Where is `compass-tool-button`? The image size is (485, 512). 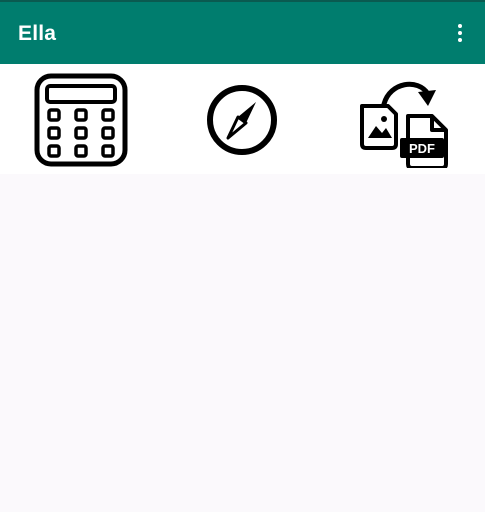
compass-tool-button is located at coordinates (242, 120).